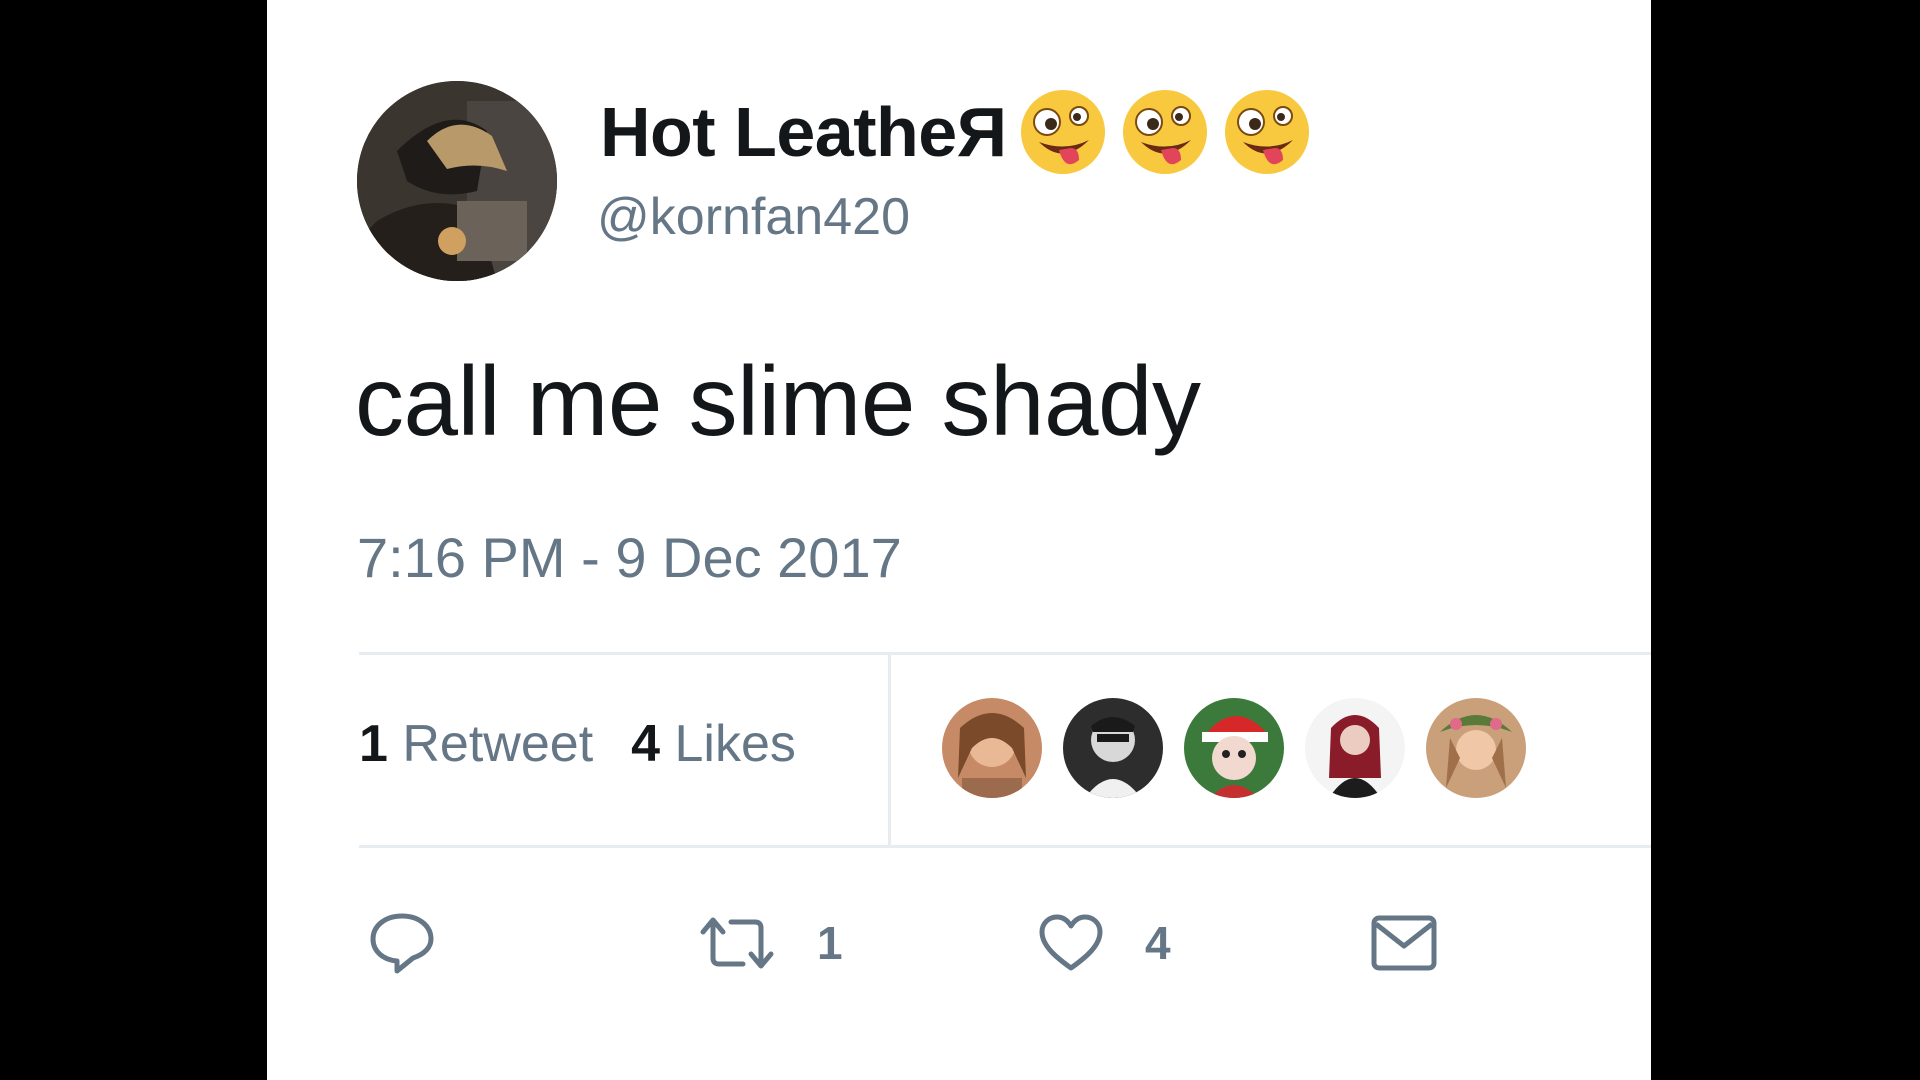  I want to click on tweet-timestamp: 7:16 PM - 9 Dec 2017, so click(629, 558).